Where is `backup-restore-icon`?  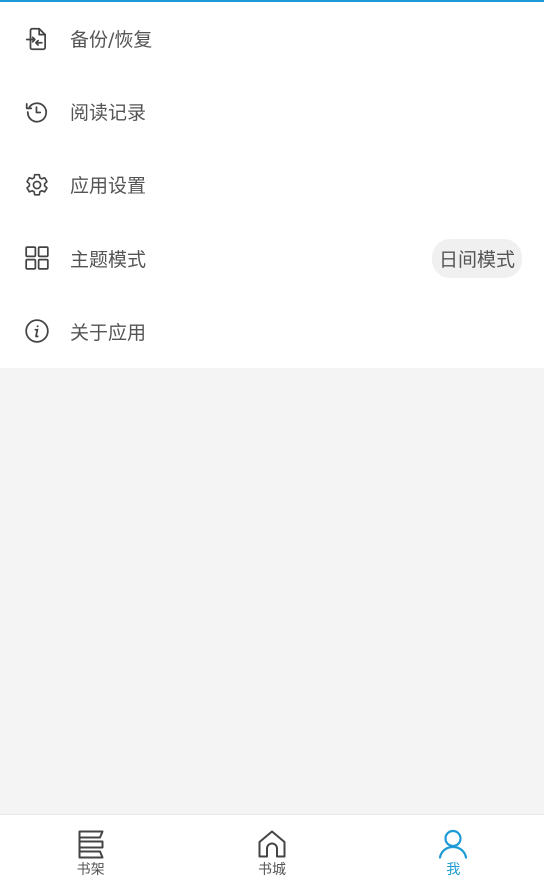
backup-restore-icon is located at coordinates (37, 39).